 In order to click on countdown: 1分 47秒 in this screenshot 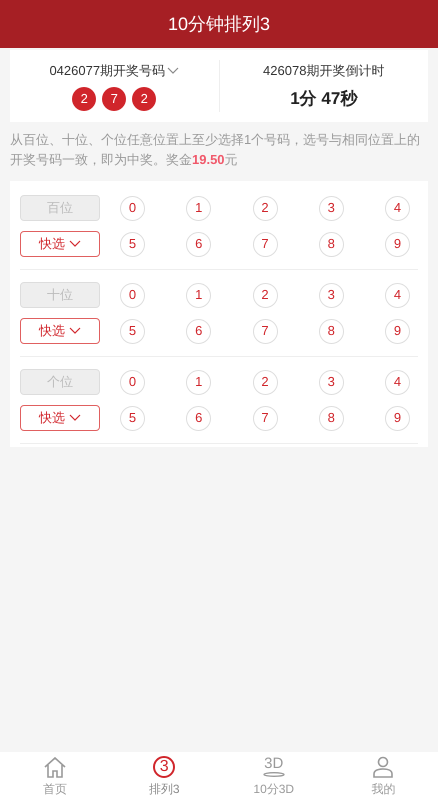, I will do `click(324, 99)`.